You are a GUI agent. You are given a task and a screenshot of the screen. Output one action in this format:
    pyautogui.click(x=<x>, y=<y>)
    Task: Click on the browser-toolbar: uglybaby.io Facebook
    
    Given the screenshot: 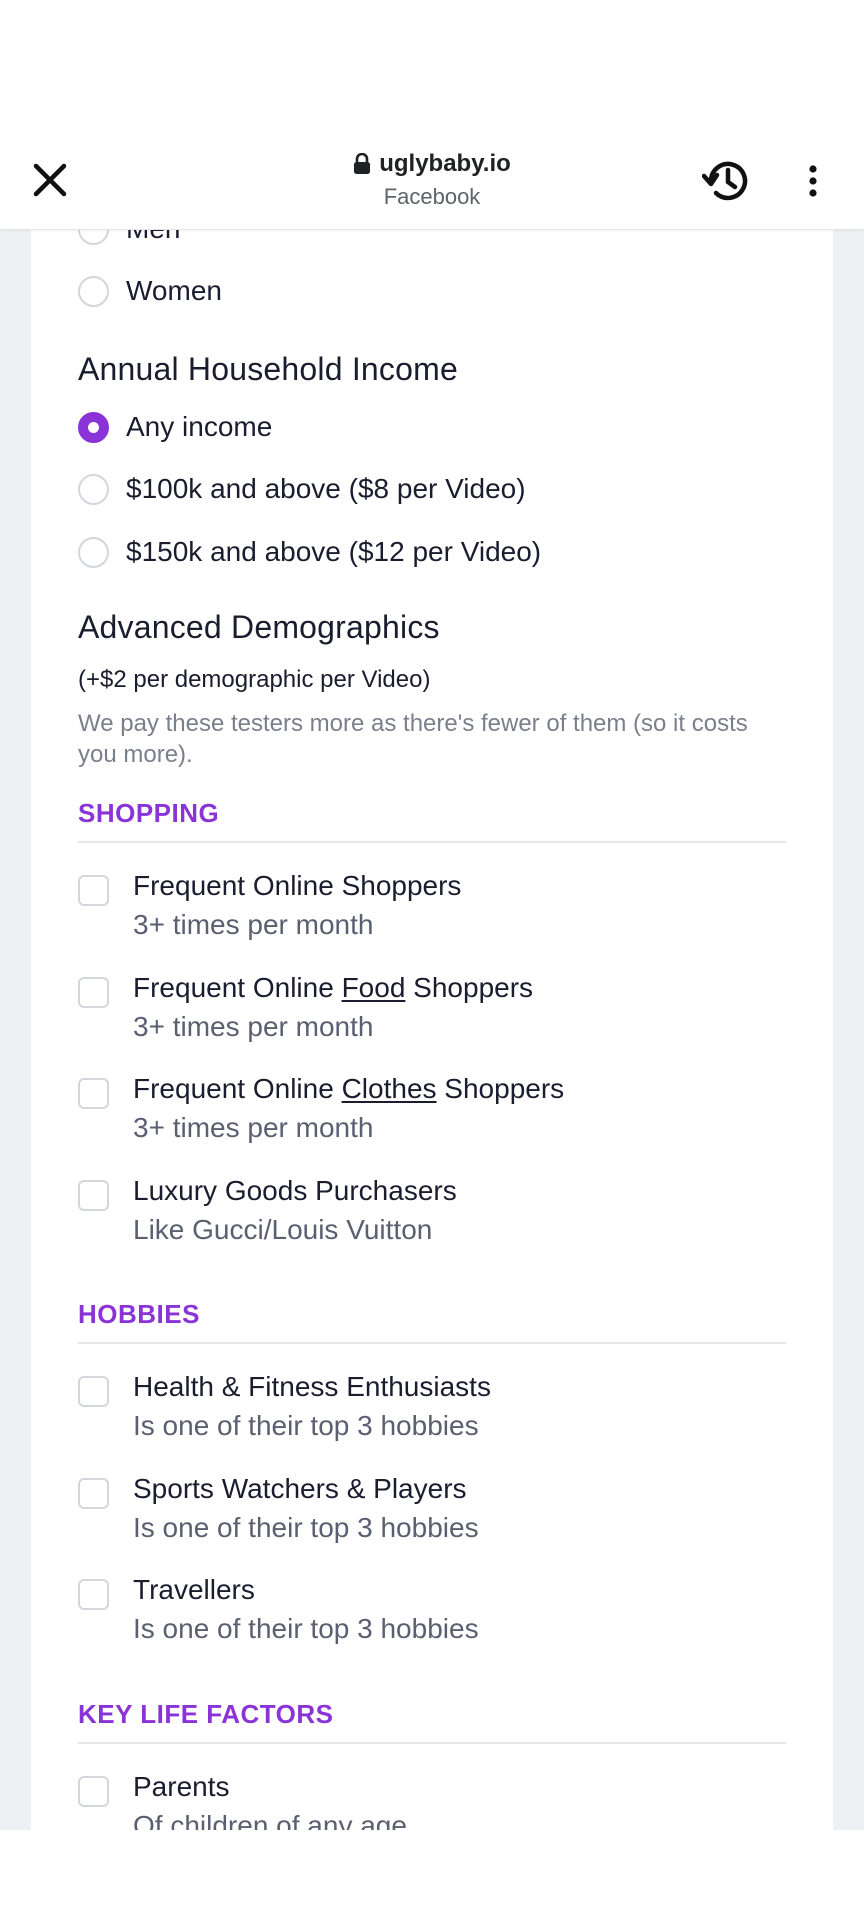 What is the action you would take?
    pyautogui.click(x=432, y=180)
    